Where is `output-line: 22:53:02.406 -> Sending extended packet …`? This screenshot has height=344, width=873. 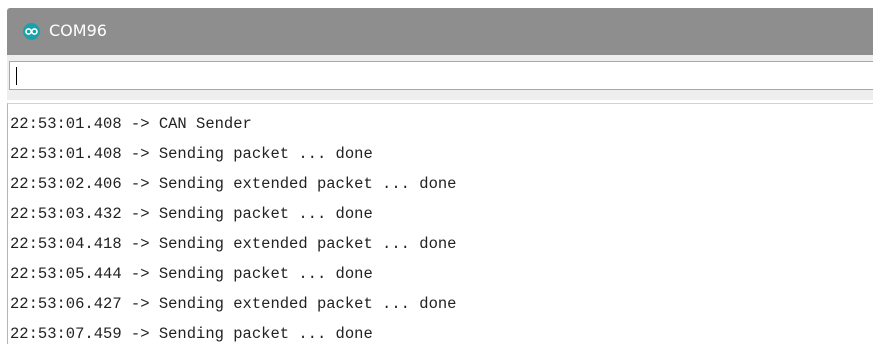
output-line: 22:53:02.406 -> Sending extended packet … is located at coordinates (233, 184).